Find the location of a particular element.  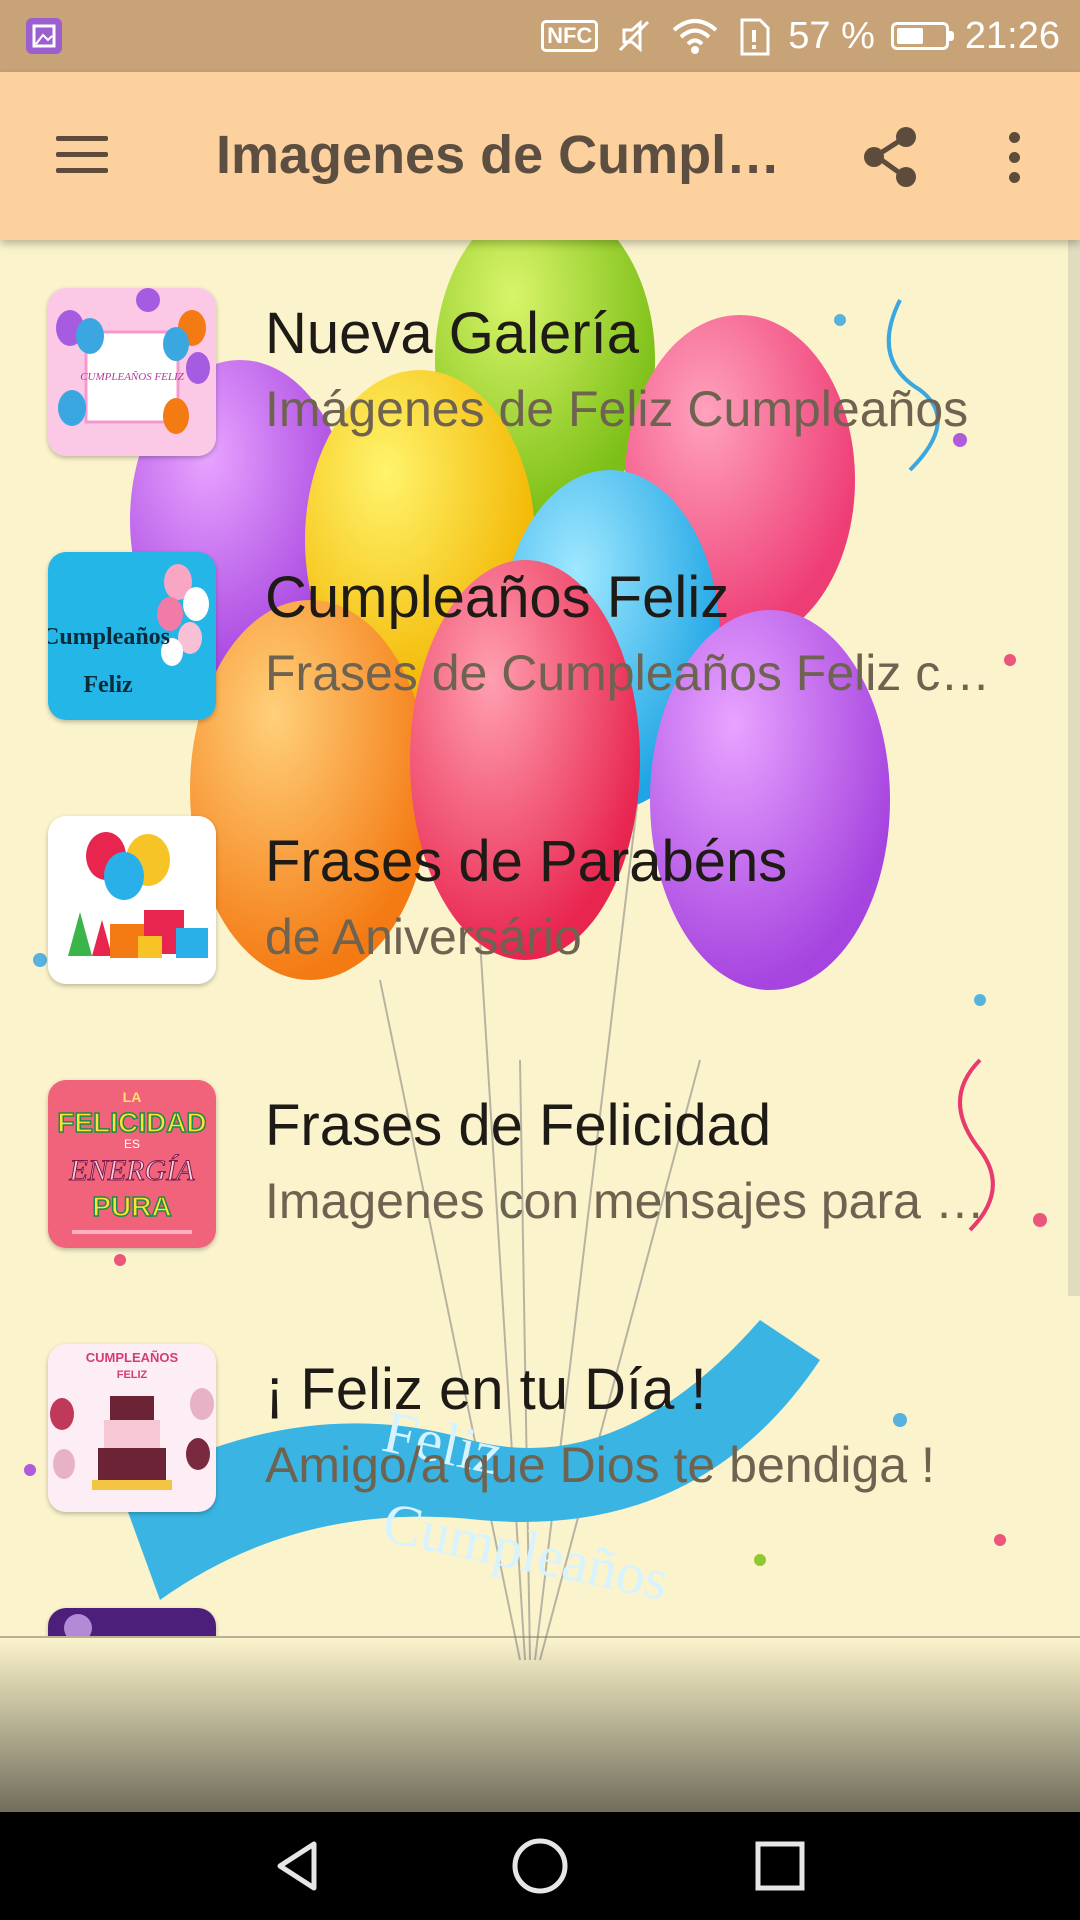

item-title: Cumpleaños Feliz is located at coordinates (497, 597).